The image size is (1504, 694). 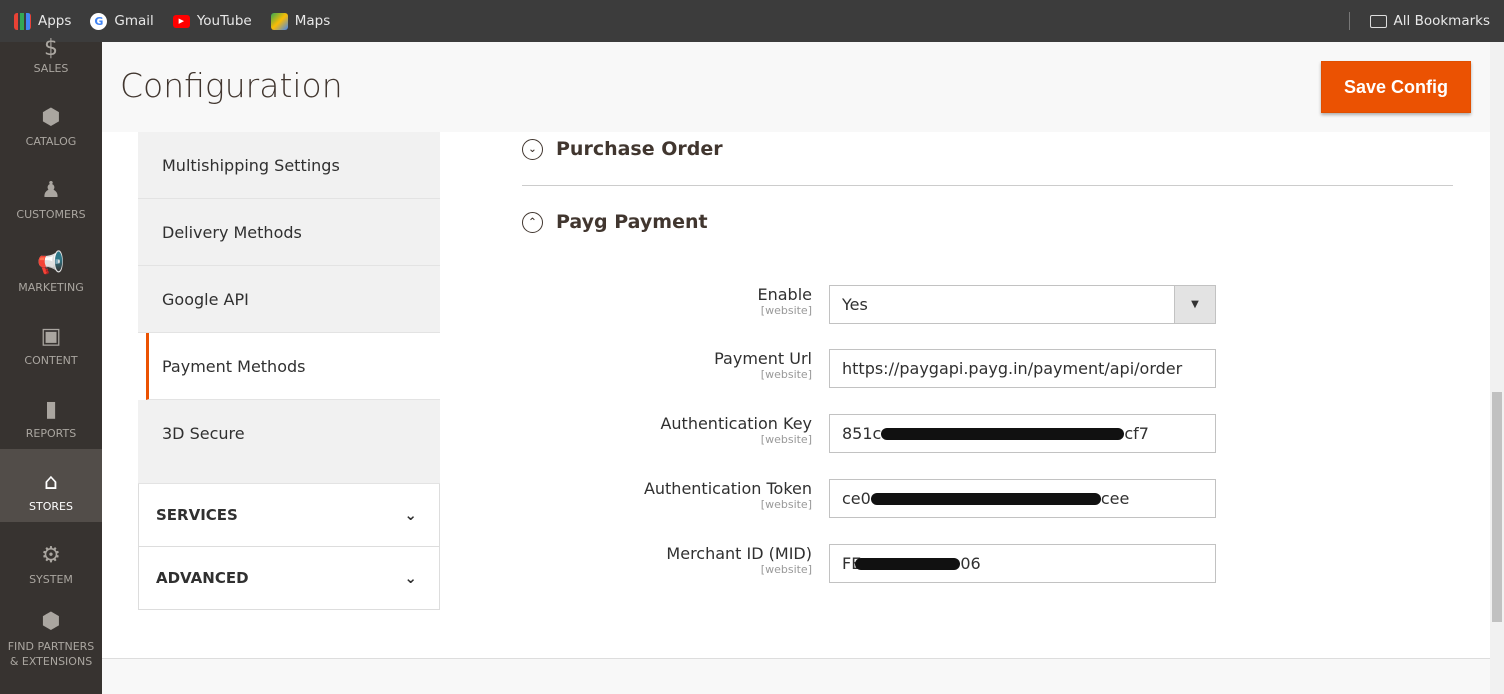 I want to click on maps-icon, so click(x=279, y=21).